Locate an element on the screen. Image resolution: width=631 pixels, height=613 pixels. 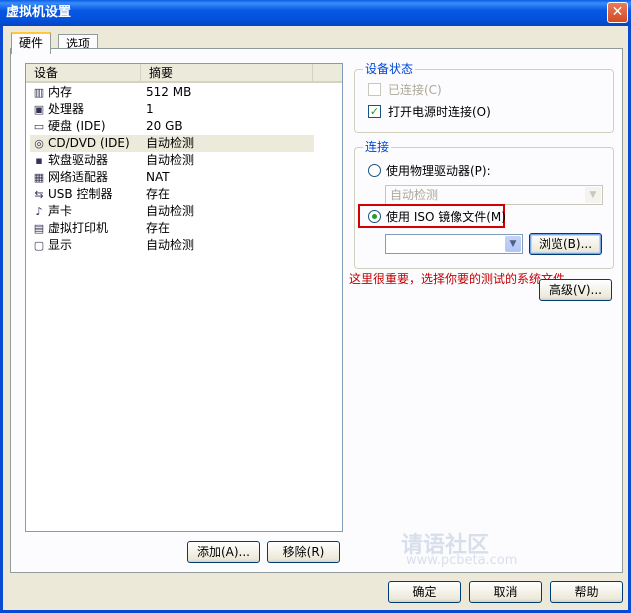
device-row: ◎ CD/DVD (IDE) 自动检测 is located at coordinates (172, 143).